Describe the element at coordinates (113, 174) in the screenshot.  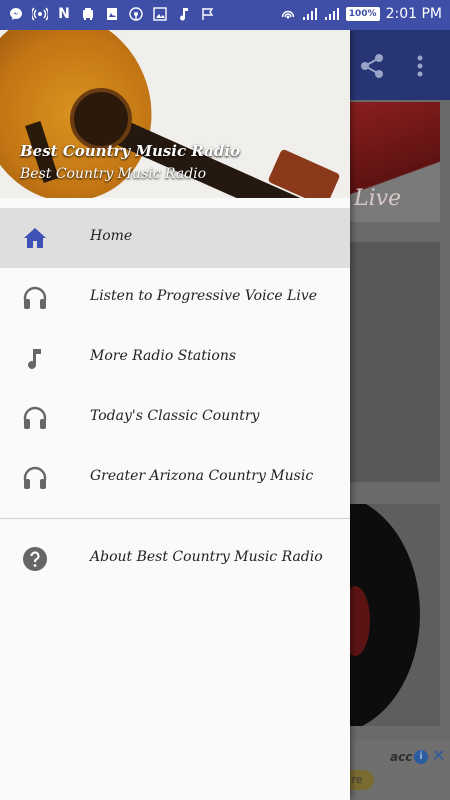
I see `drawer-subtitle: Best Country Music Radio` at that location.